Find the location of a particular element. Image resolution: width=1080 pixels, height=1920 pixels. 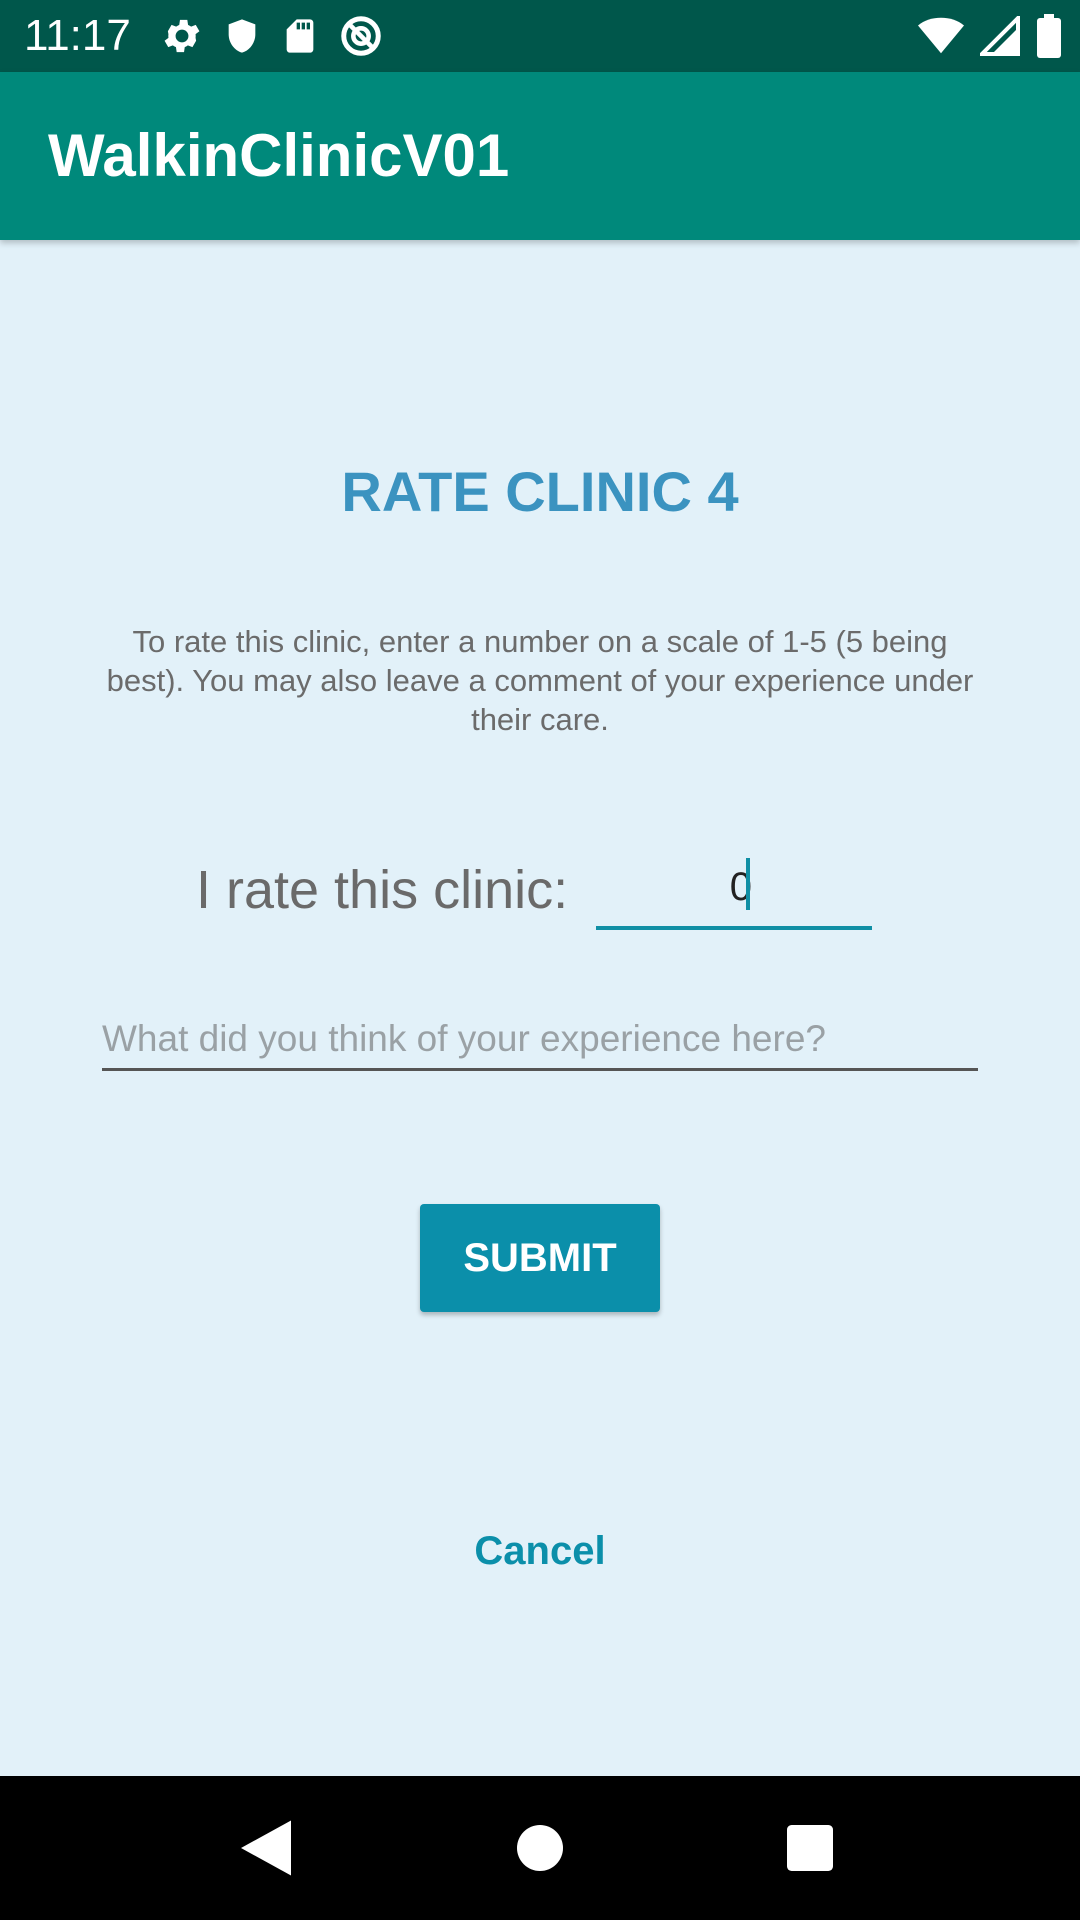

text-cursor is located at coordinates (748, 884).